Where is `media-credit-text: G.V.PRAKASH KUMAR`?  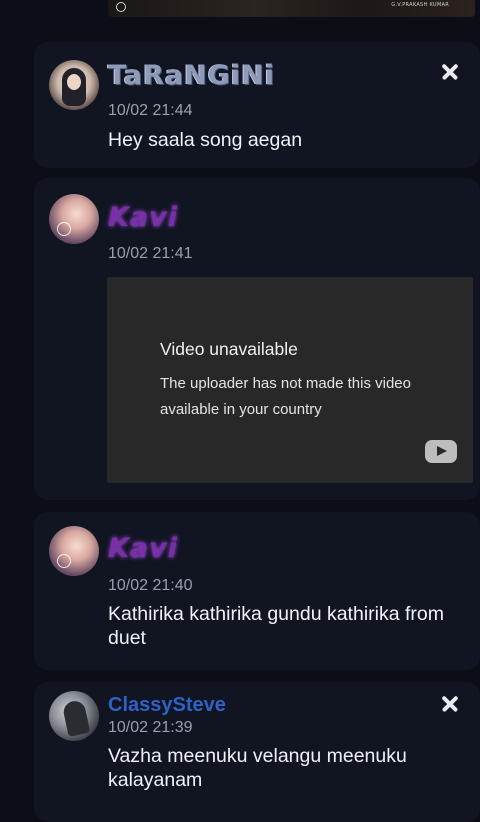 media-credit-text: G.V.PRAKASH KUMAR is located at coordinates (420, 5).